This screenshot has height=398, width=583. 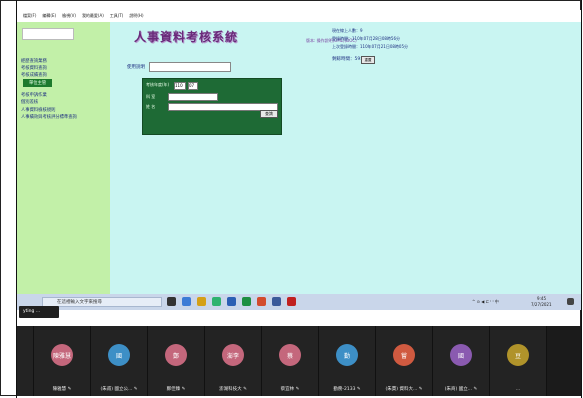 I want to click on edge-icon, so click(x=186, y=301).